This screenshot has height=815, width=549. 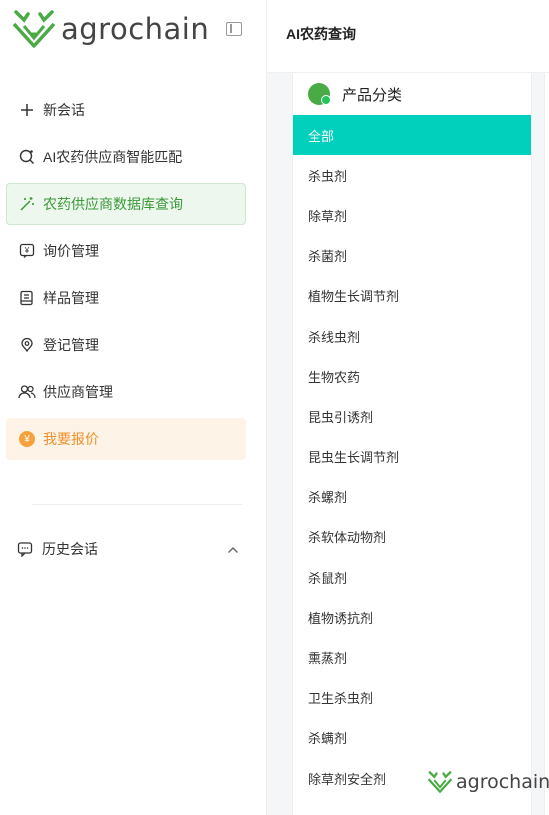 What do you see at coordinates (234, 29) in the screenshot?
I see `sidebar-toggle-icon` at bounding box center [234, 29].